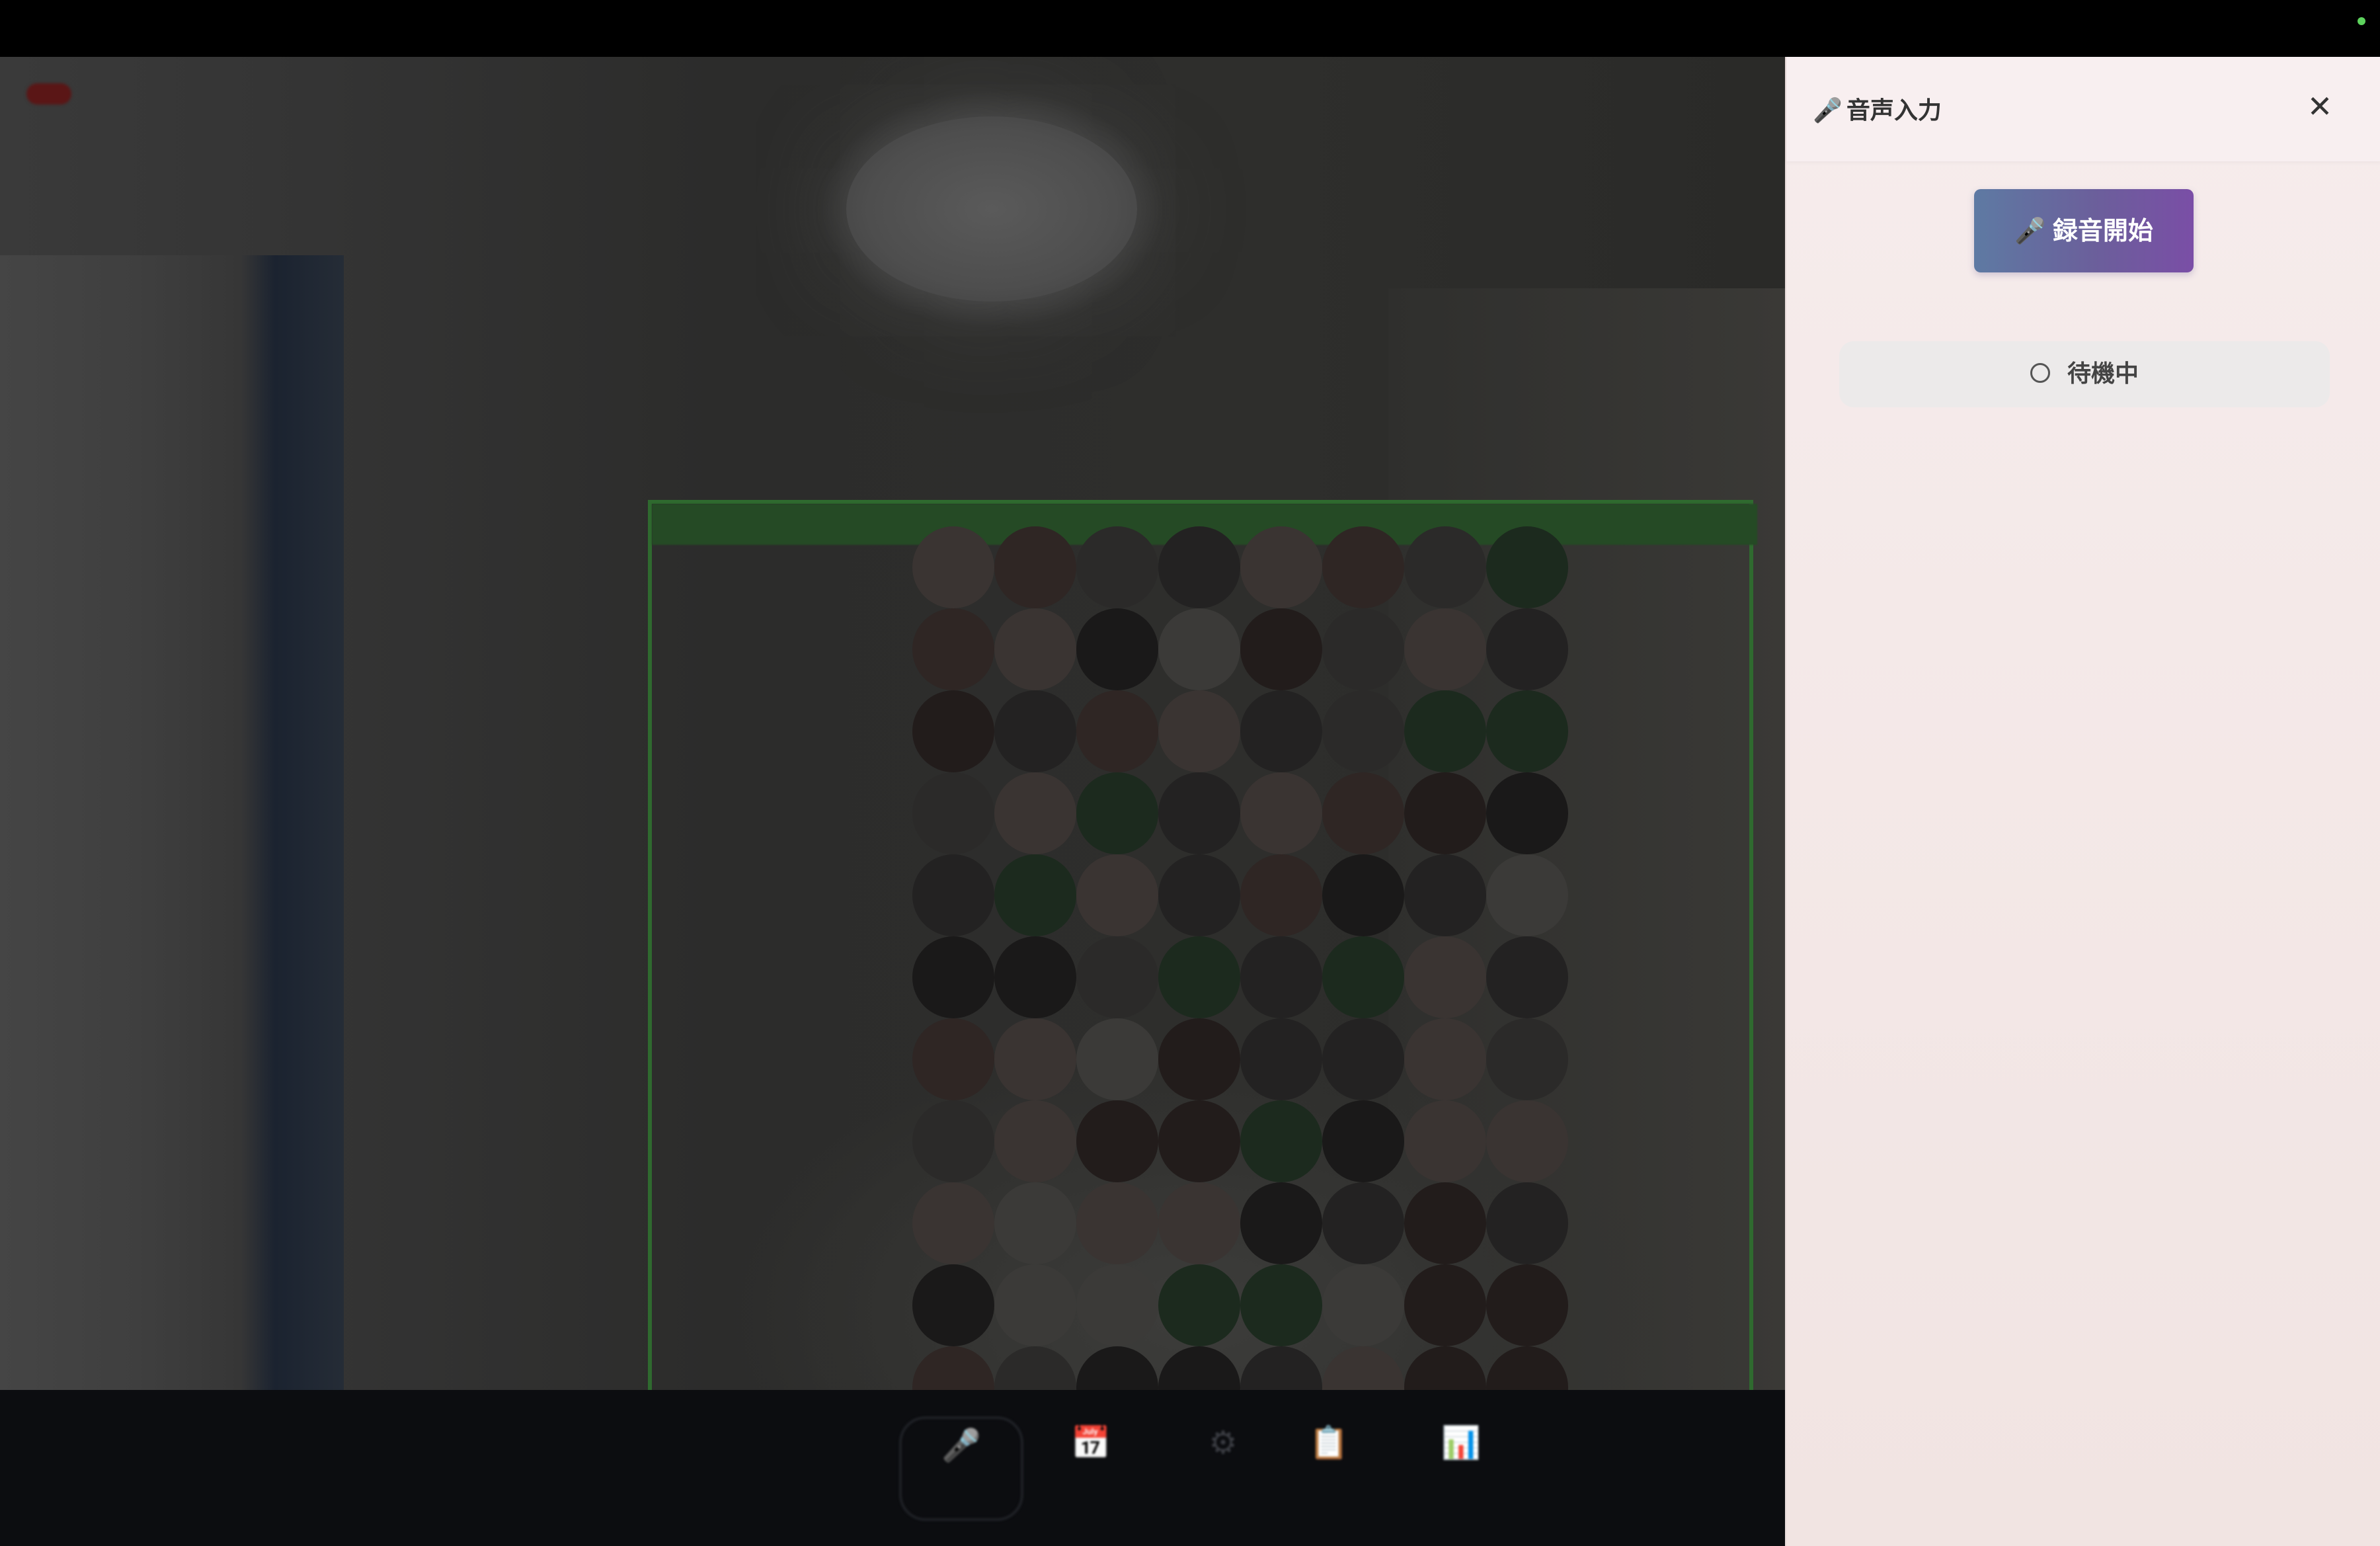  What do you see at coordinates (991, 209) in the screenshot?
I see `ceiling-lamp` at bounding box center [991, 209].